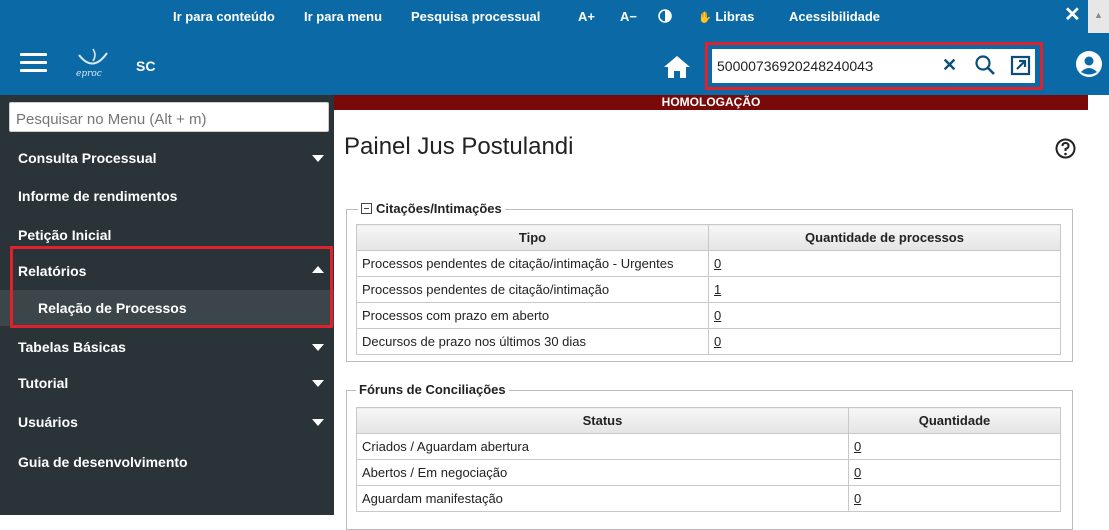  Describe the element at coordinates (169, 117) in the screenshot. I see `menu-search-input` at that location.